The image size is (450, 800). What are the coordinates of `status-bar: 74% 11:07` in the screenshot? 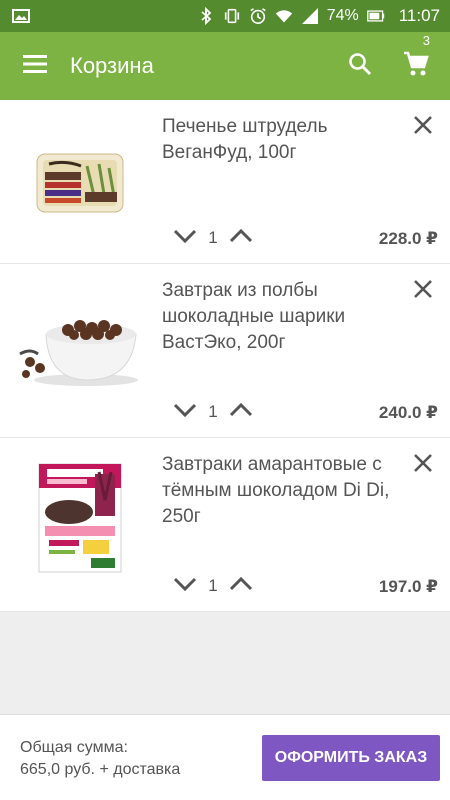 It's located at (225, 16).